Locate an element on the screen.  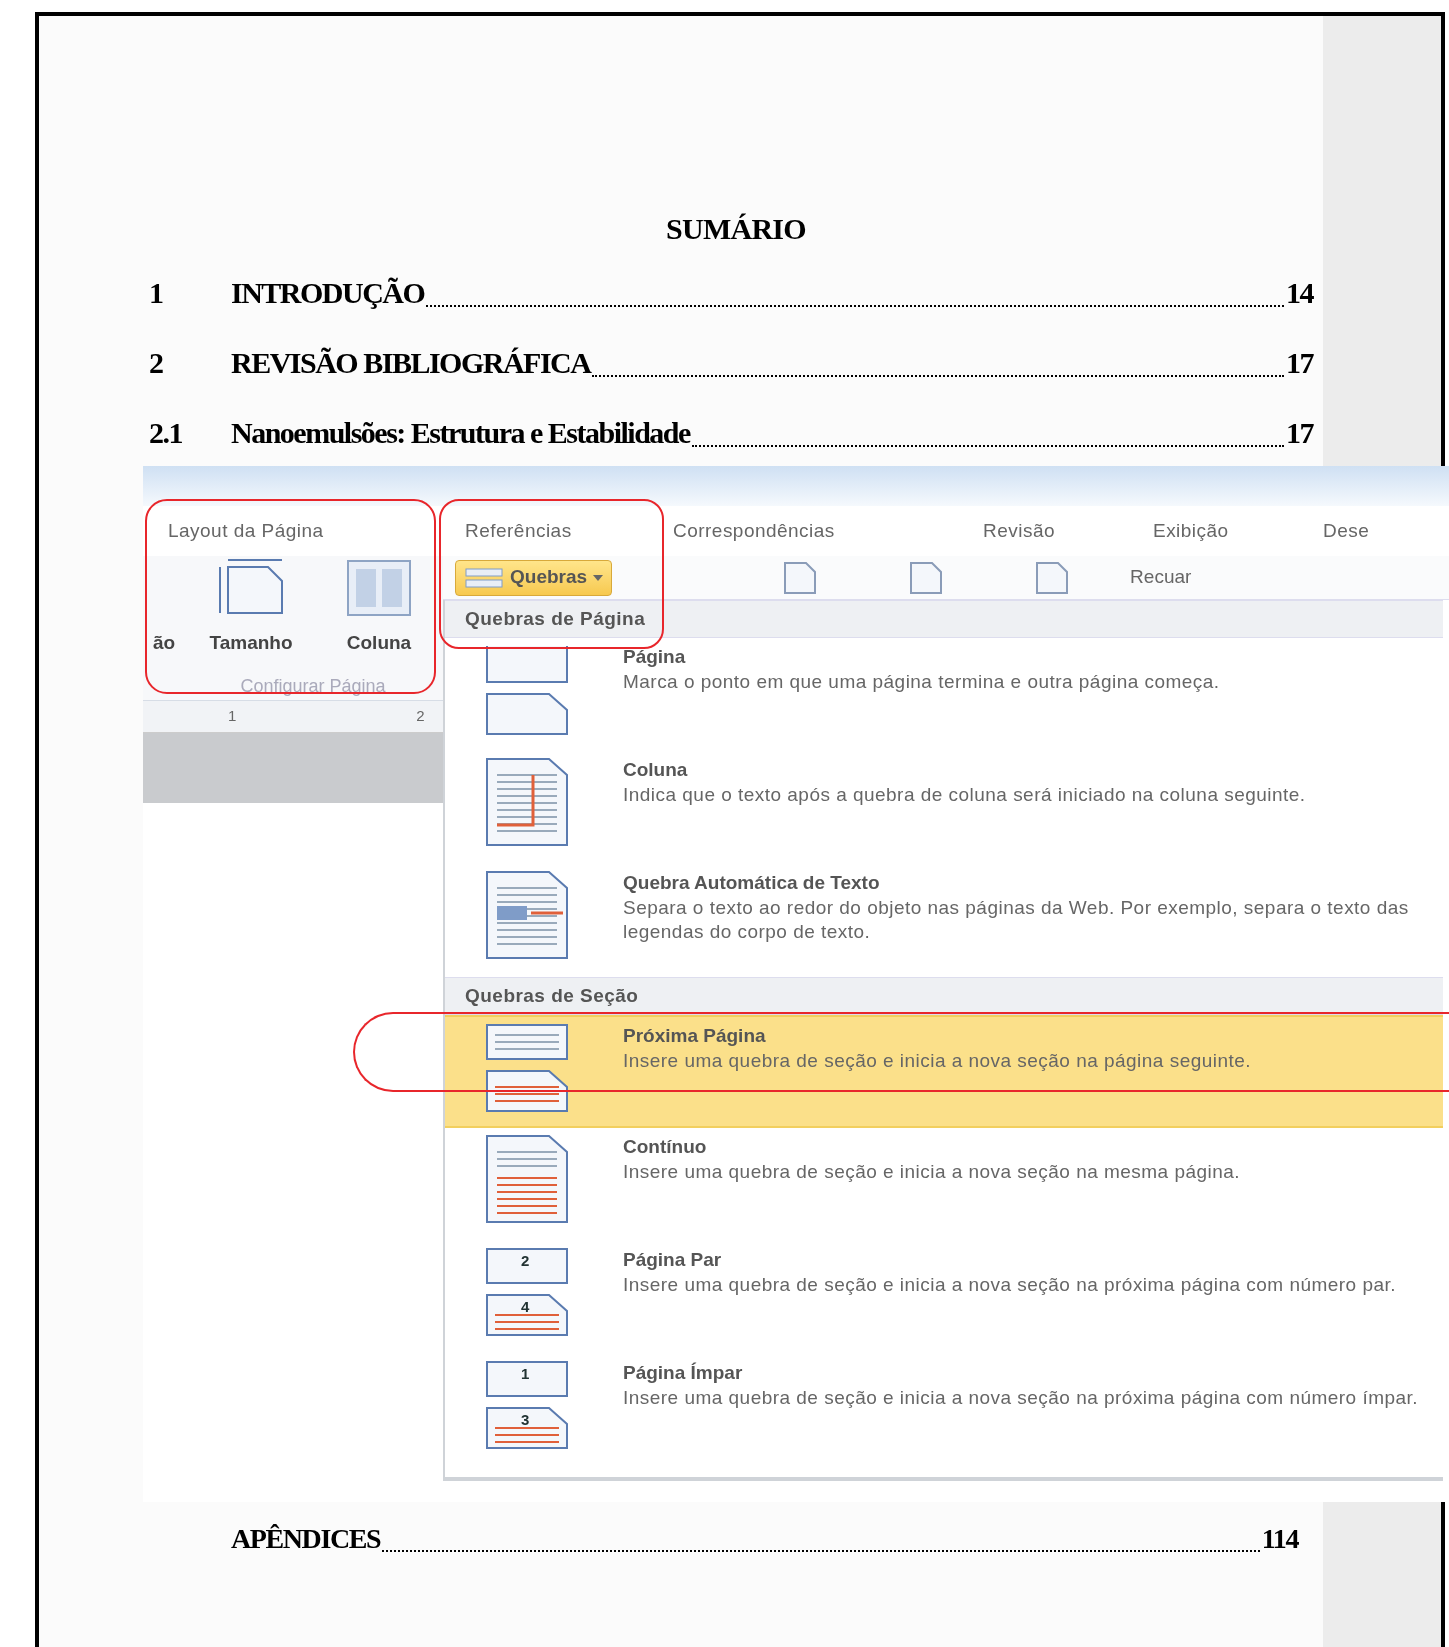
page-number: 2 is located at coordinates (525, 1260).